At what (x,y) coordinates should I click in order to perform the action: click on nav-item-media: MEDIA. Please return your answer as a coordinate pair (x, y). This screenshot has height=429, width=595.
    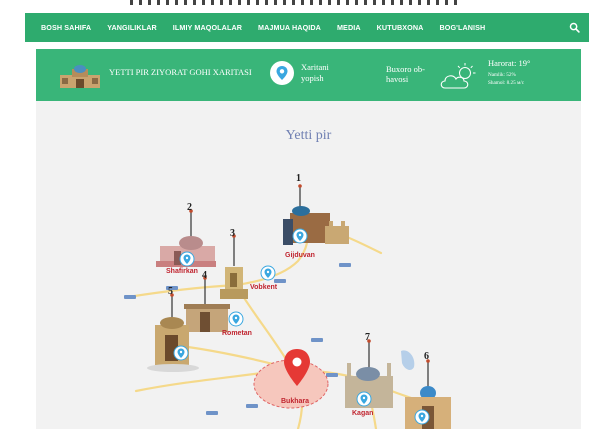
    Looking at the image, I should click on (349, 27).